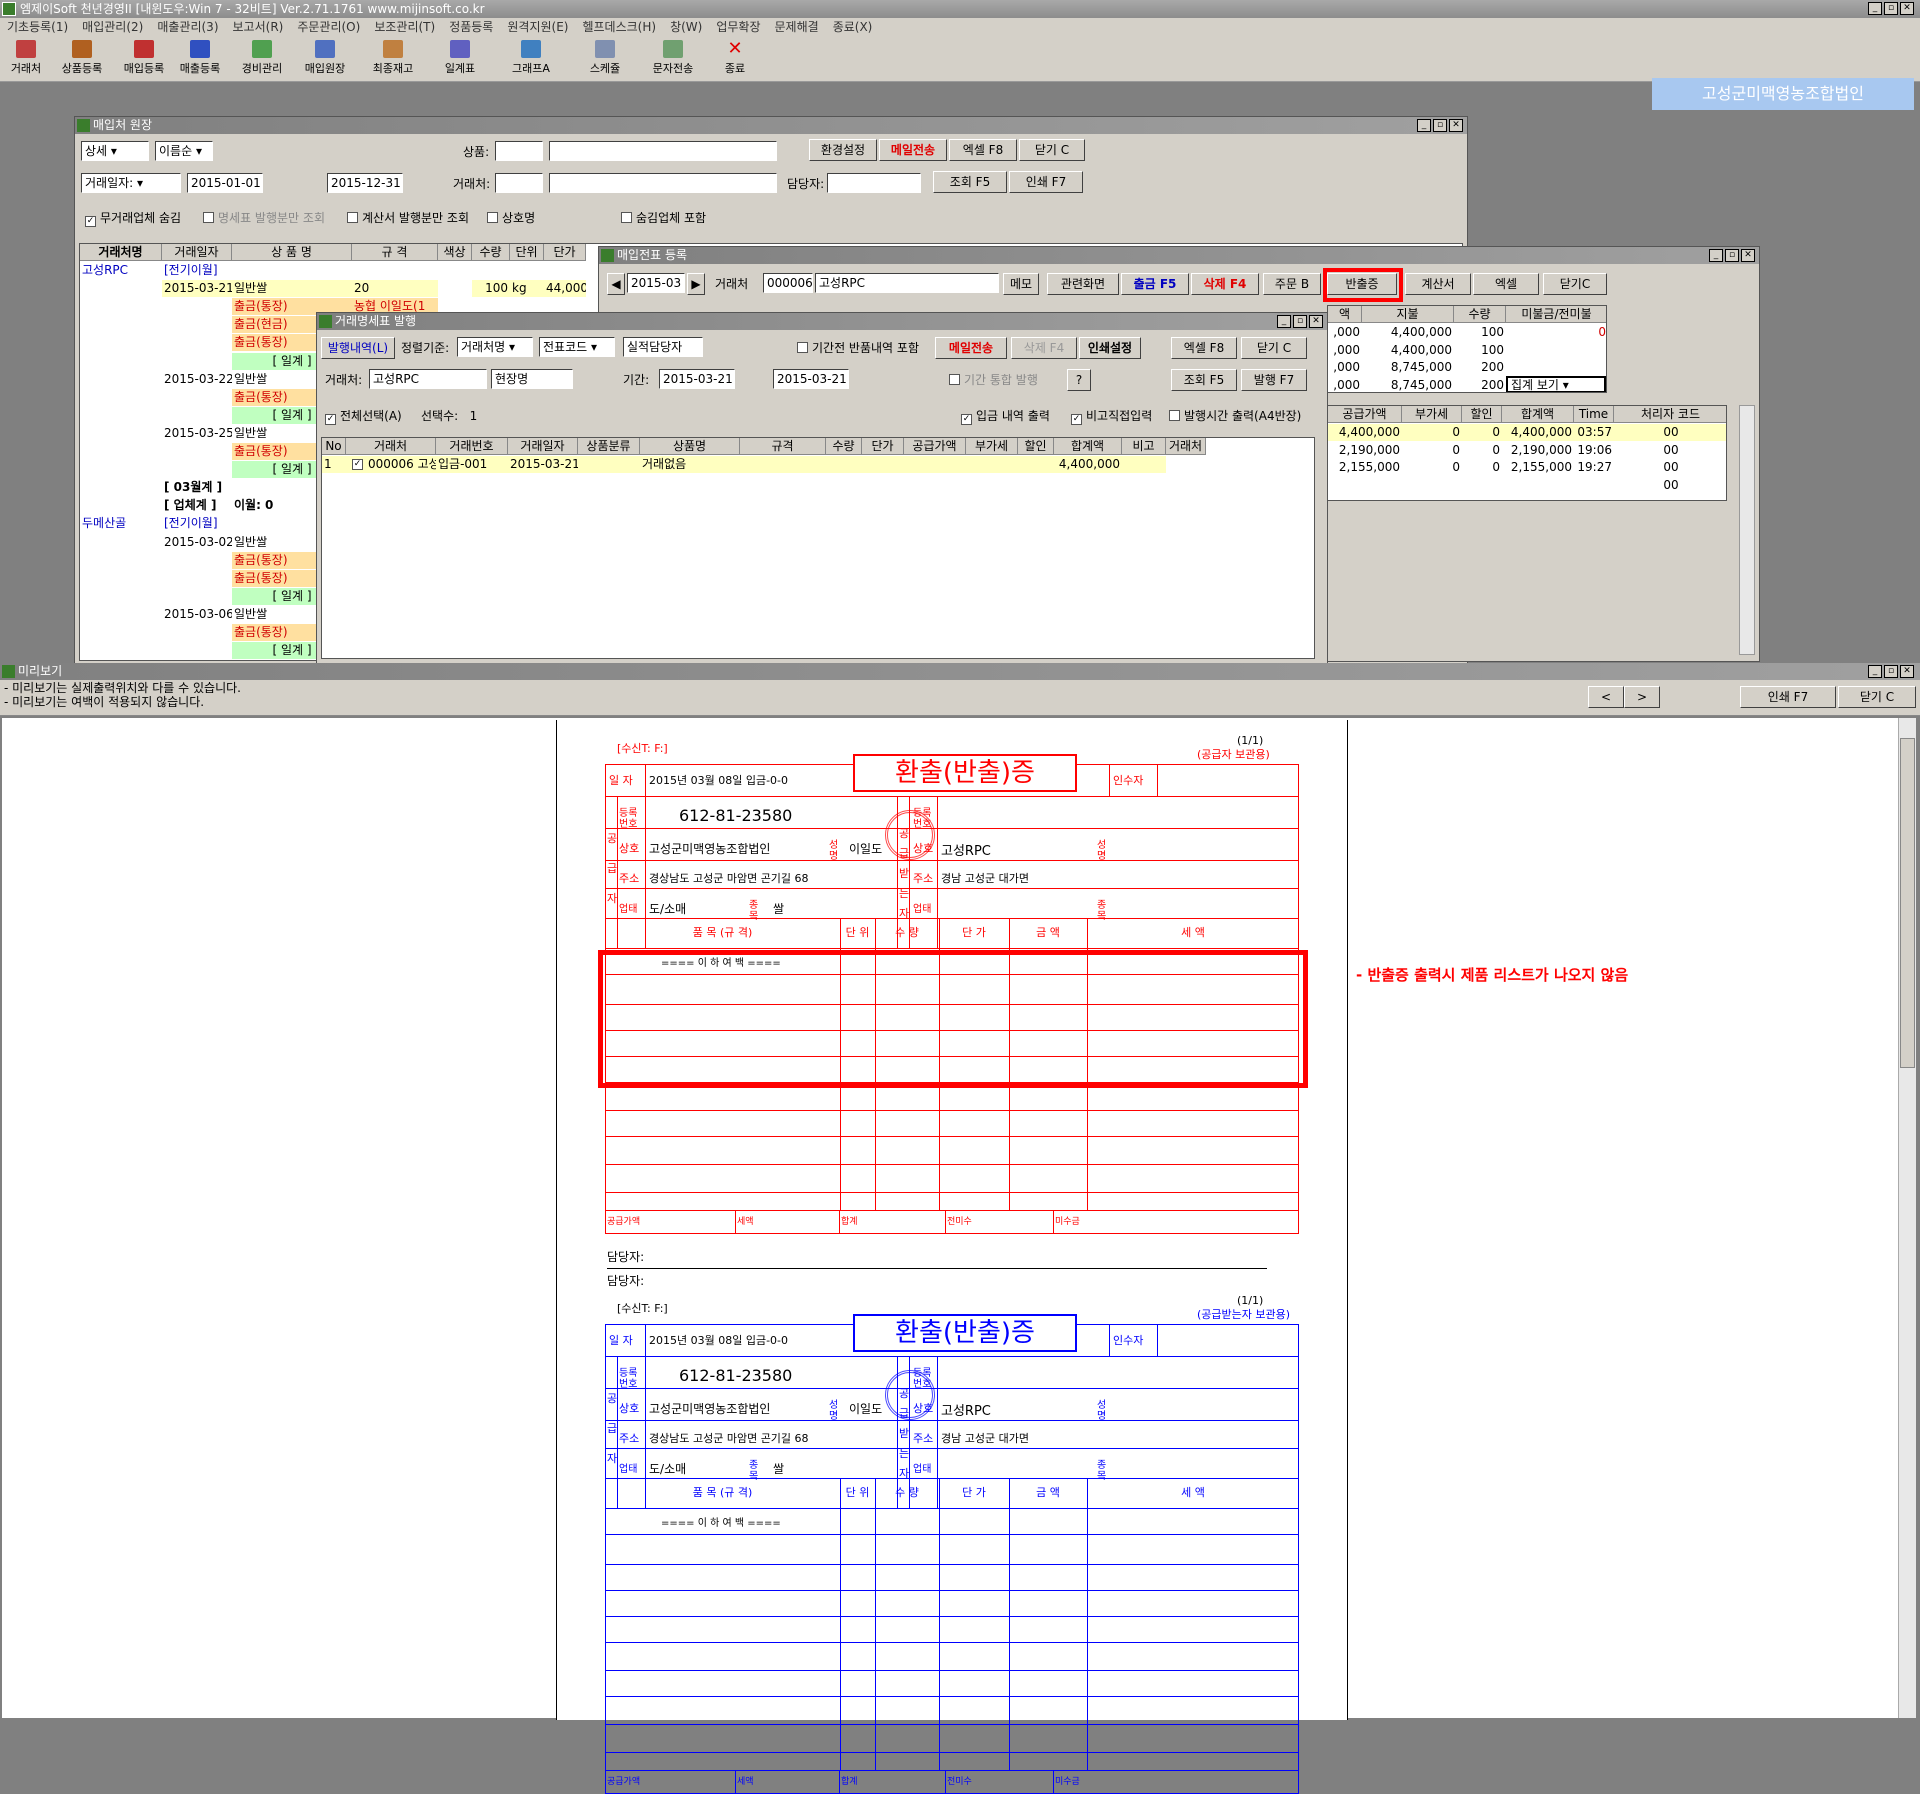 The width and height of the screenshot is (1920, 1794). What do you see at coordinates (971, 348) in the screenshot?
I see `statement-mail-button: 메일전송` at bounding box center [971, 348].